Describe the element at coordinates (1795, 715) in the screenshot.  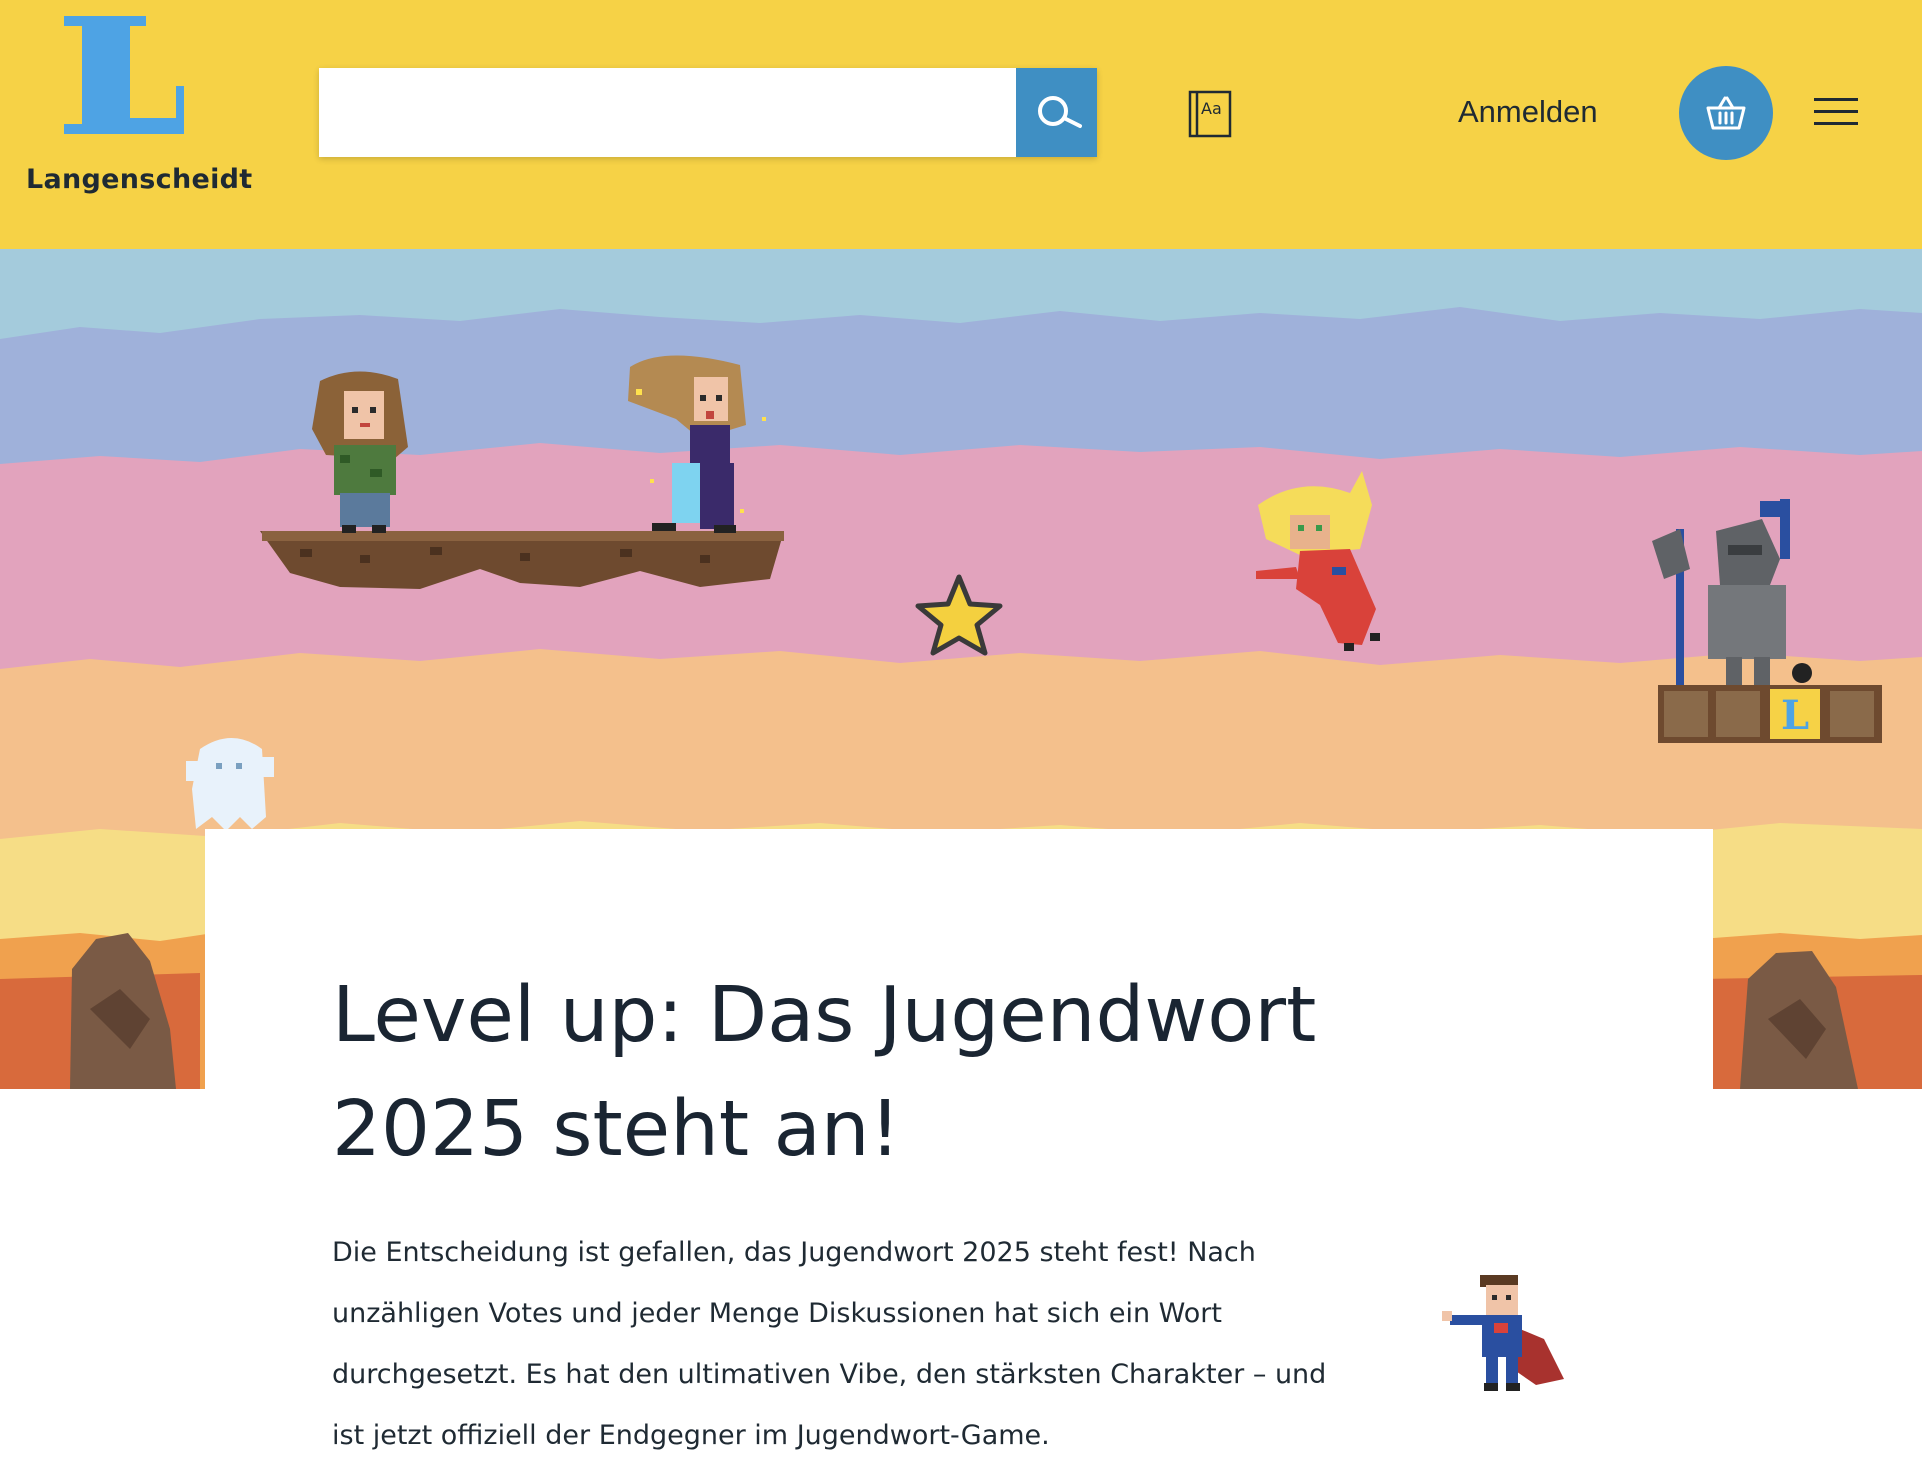
I see `logo-block-label: L` at that location.